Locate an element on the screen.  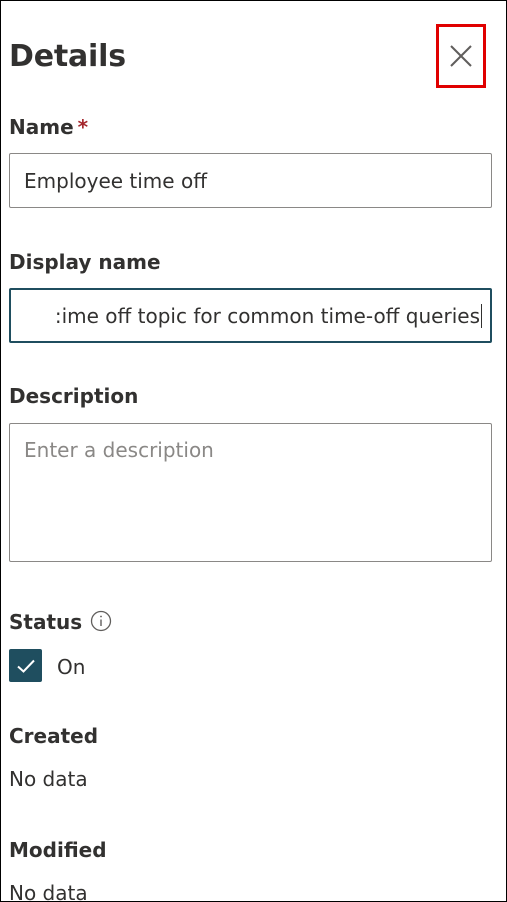
created-label: Created is located at coordinates (54, 736).